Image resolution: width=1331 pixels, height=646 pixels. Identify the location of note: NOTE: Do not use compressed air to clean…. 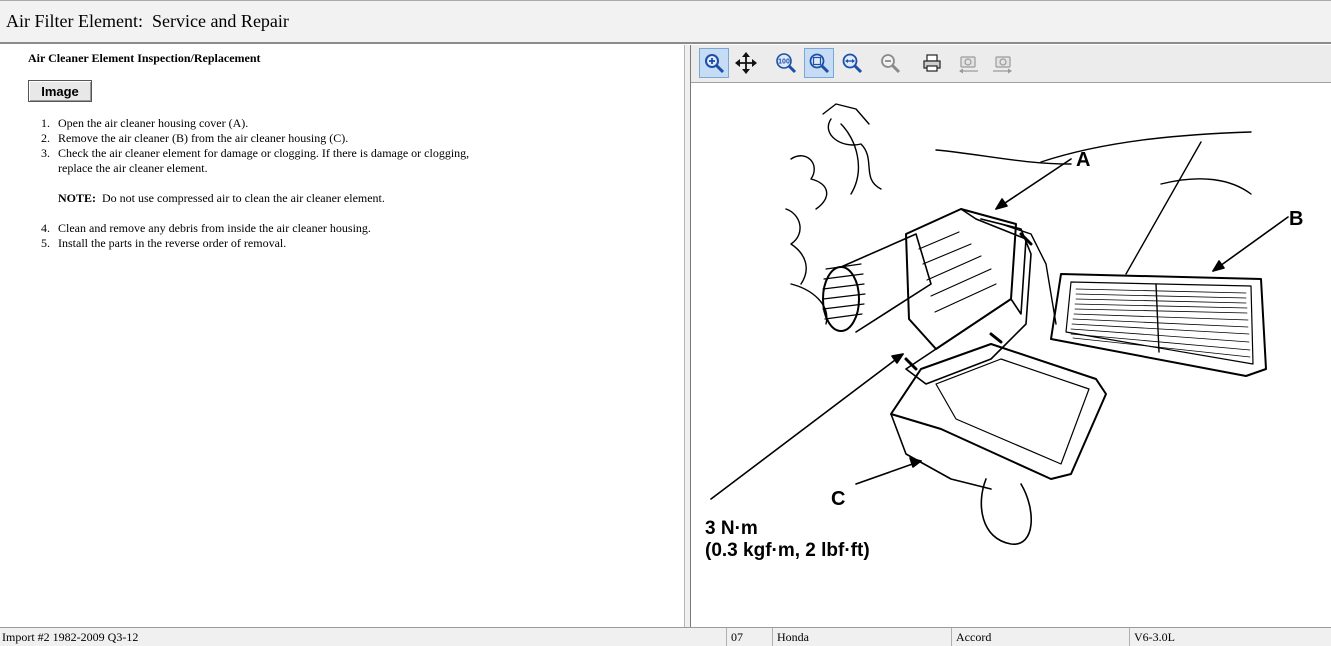
(221, 198).